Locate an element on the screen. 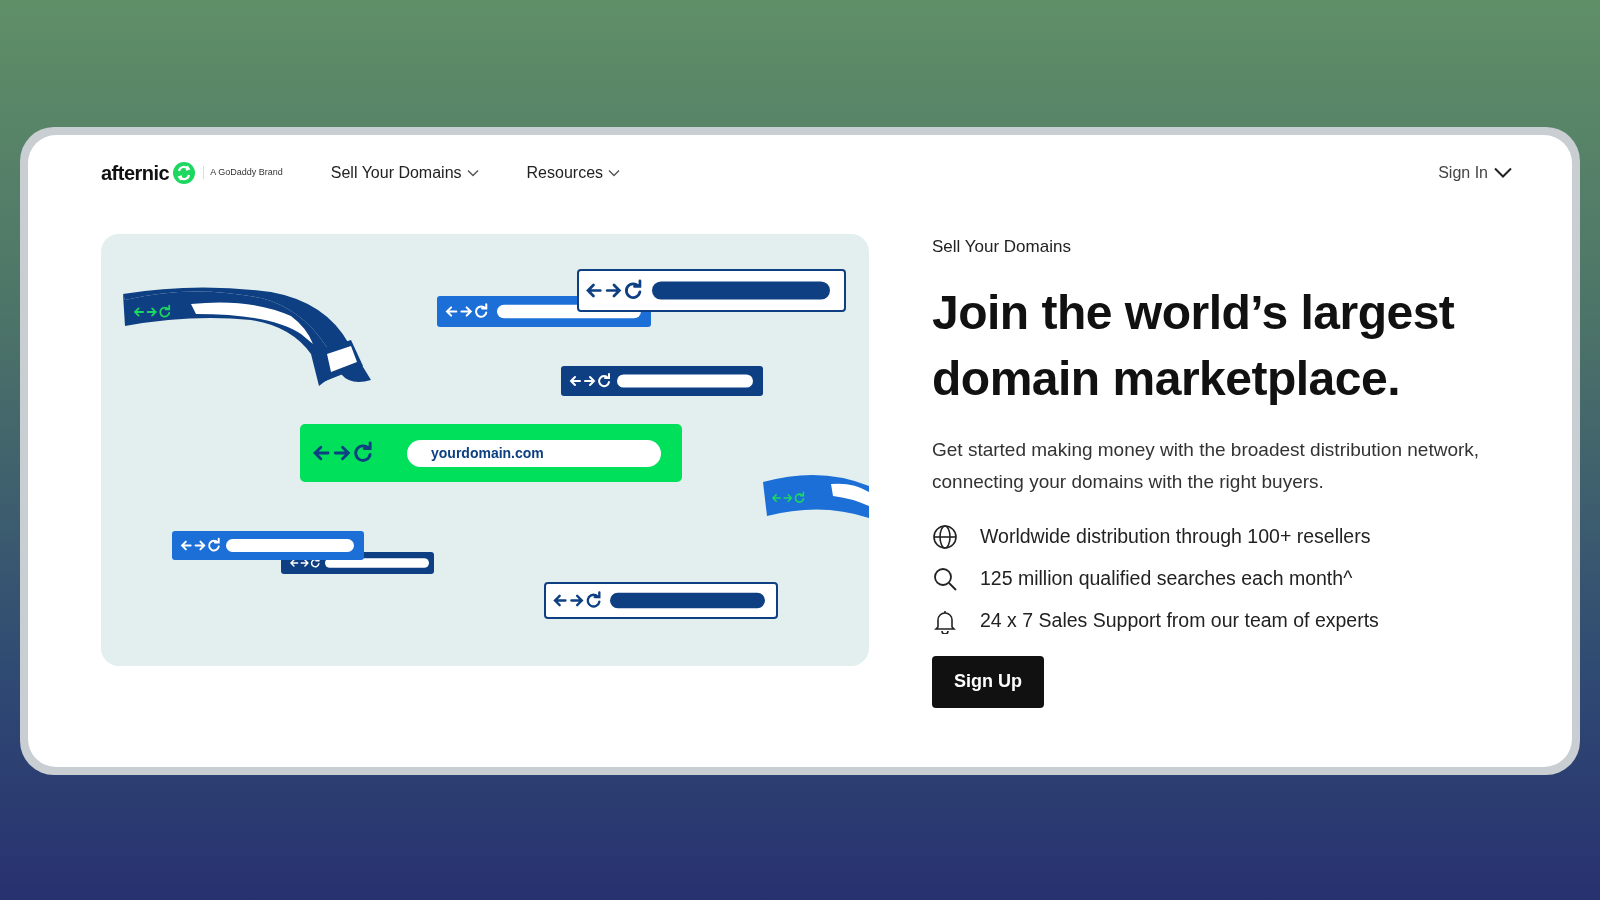 This screenshot has width=1600, height=900. brand-tagline: A GoDaddy Brand is located at coordinates (243, 172).